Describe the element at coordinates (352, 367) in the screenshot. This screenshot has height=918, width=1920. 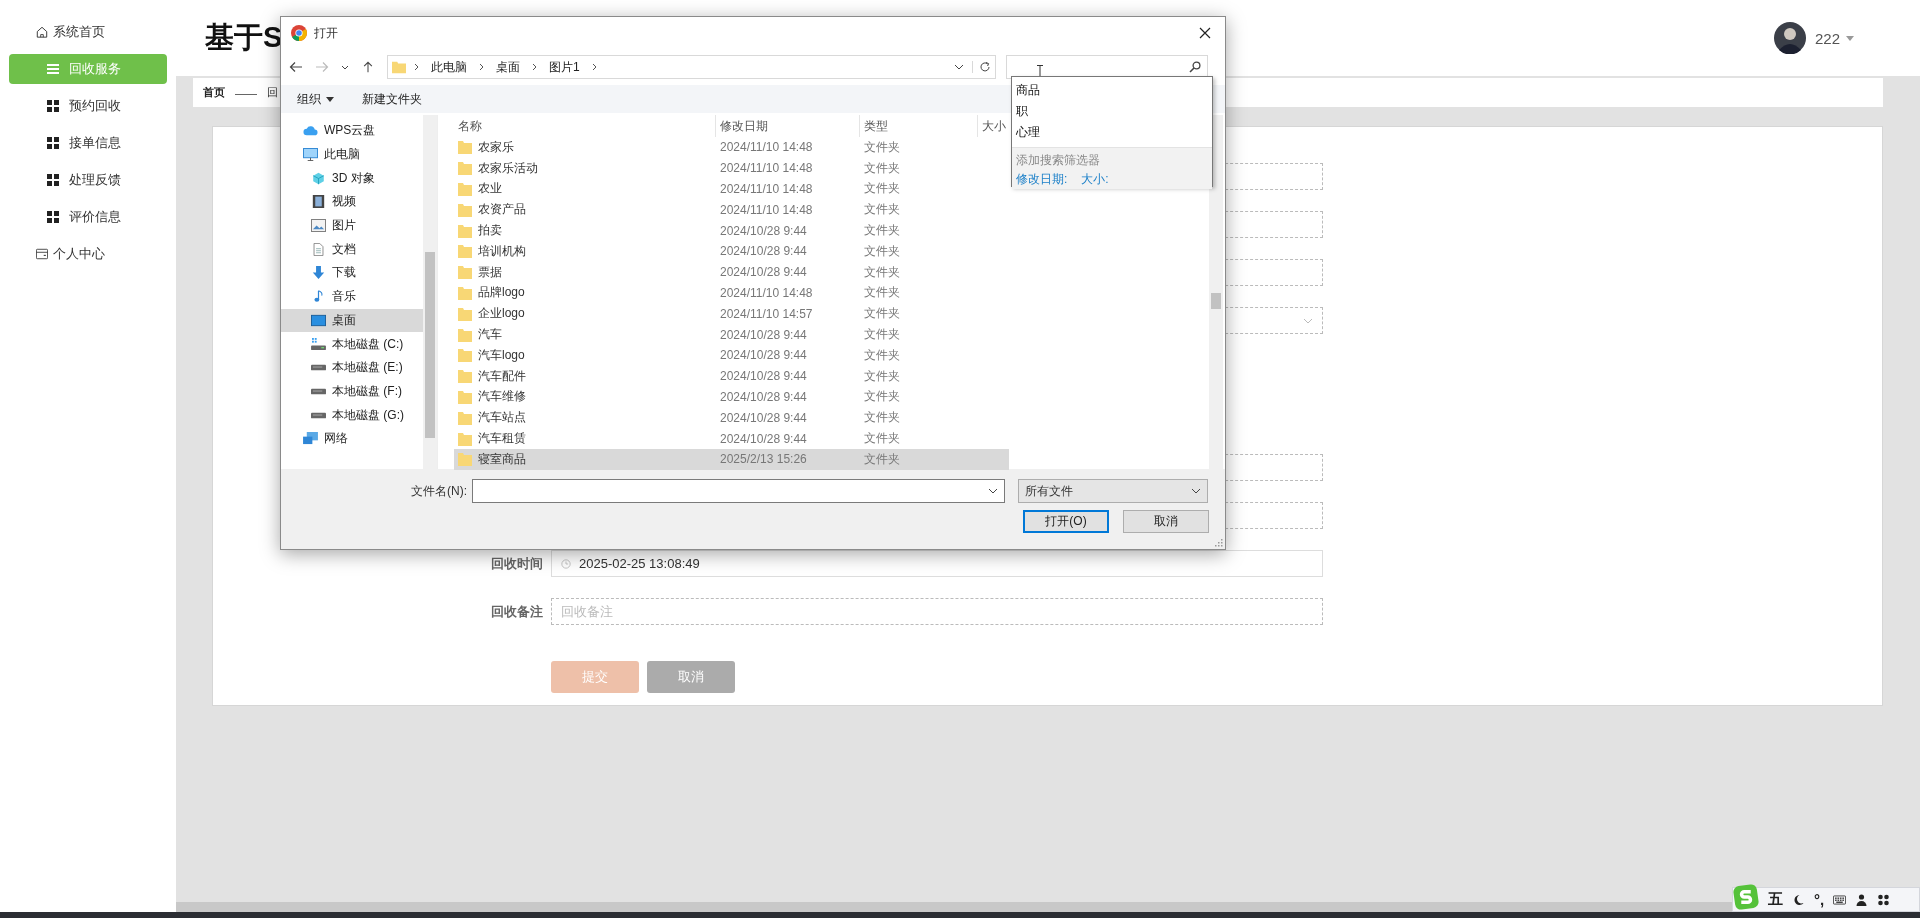
I see `nav-item: 本地磁盘 (E:)` at that location.